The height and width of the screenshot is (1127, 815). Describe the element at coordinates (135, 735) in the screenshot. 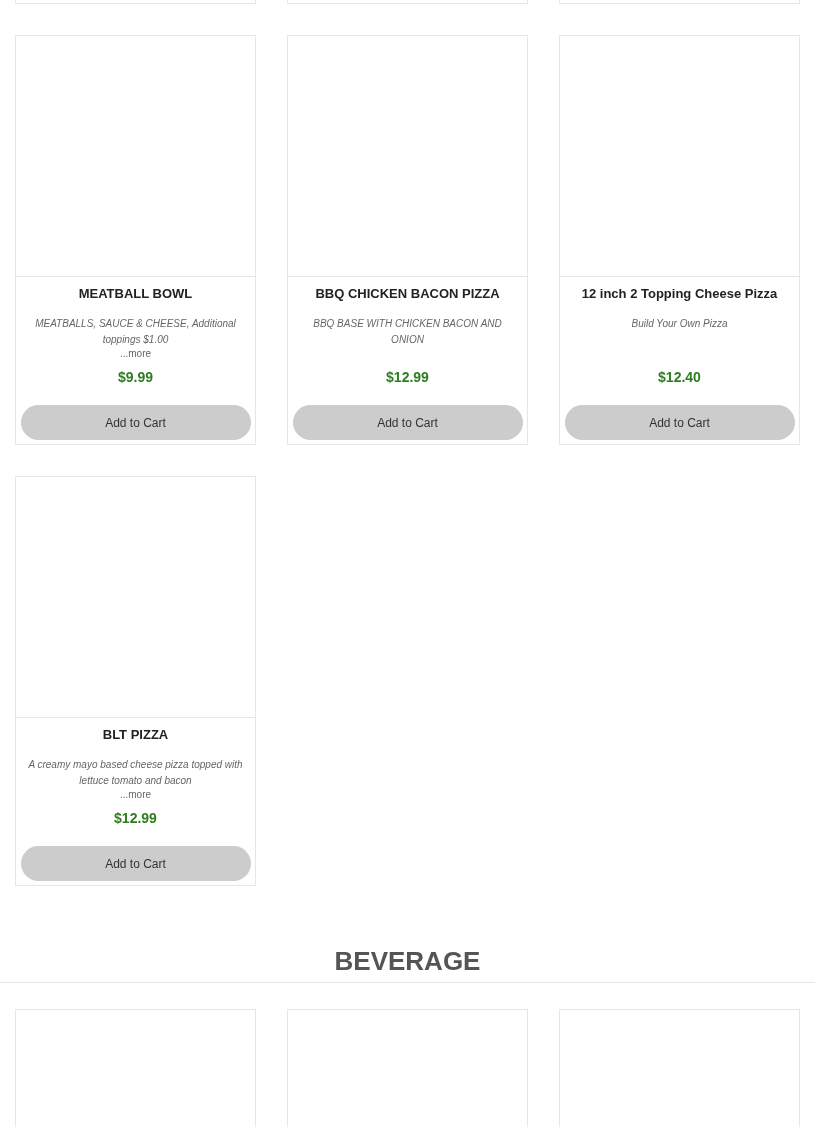

I see `product-name: BLT PIZZA` at that location.